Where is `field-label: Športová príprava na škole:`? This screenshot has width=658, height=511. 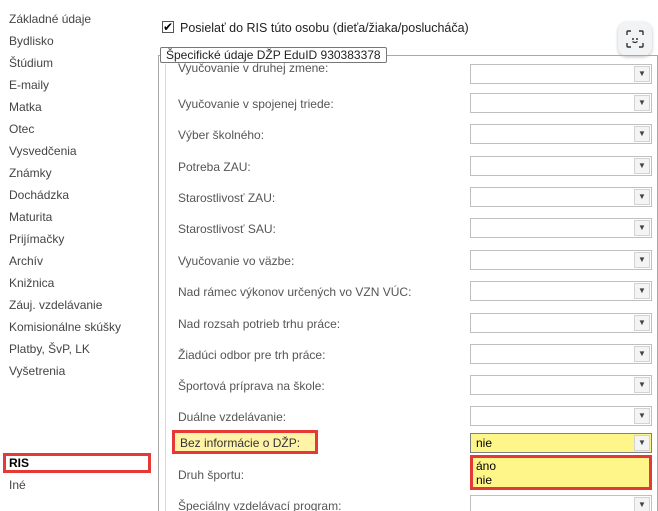
field-label: Športová príprava na škole: is located at coordinates (251, 386).